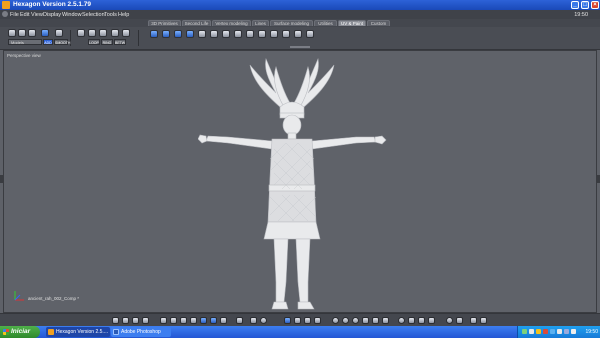  What do you see at coordinates (110, 15) in the screenshot?
I see `menu-tools: Tools` at bounding box center [110, 15].